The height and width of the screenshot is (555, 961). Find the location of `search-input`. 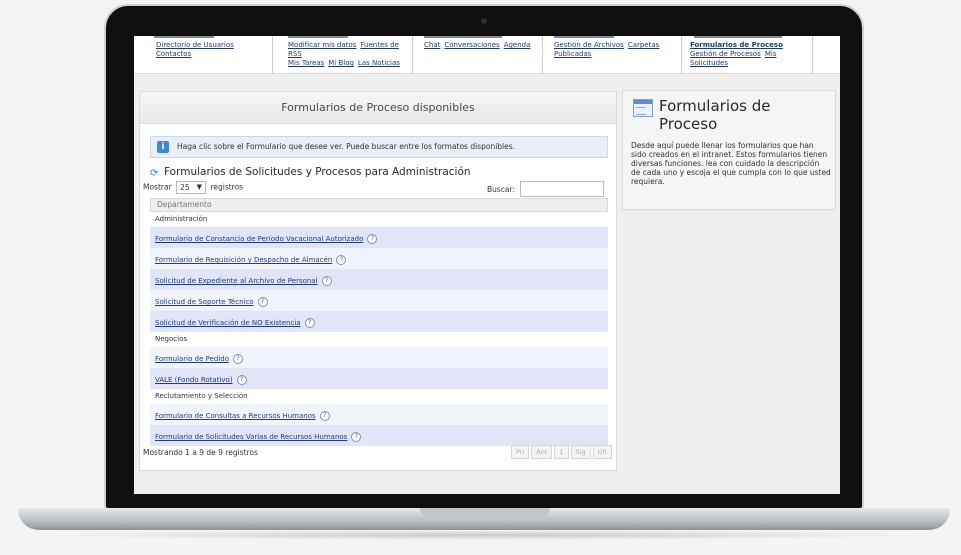

search-input is located at coordinates (562, 189).